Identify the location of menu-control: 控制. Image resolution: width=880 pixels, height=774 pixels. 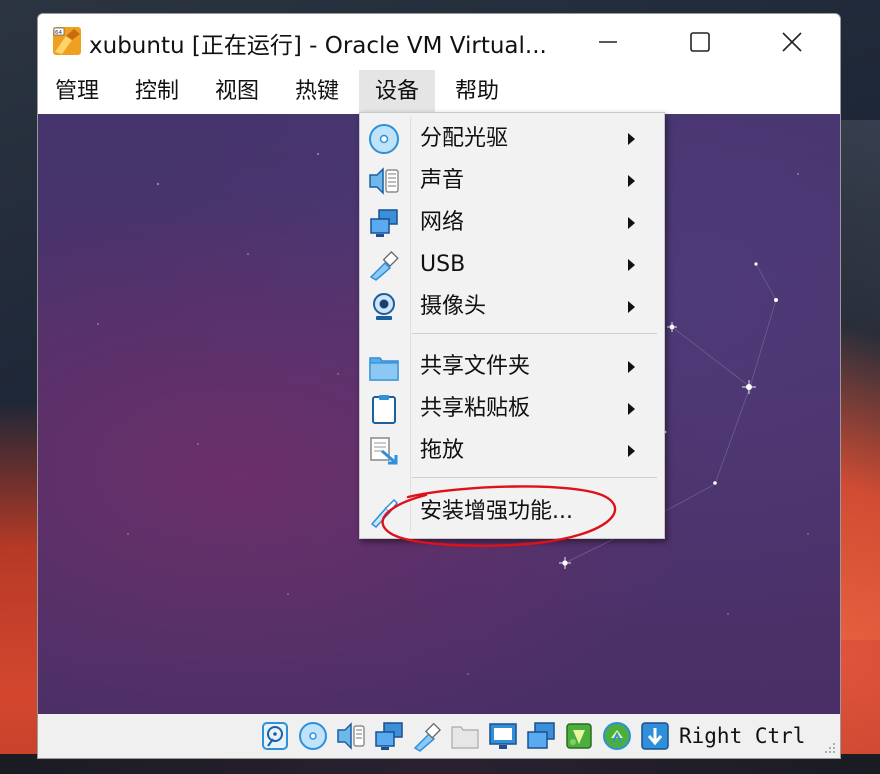
(157, 92).